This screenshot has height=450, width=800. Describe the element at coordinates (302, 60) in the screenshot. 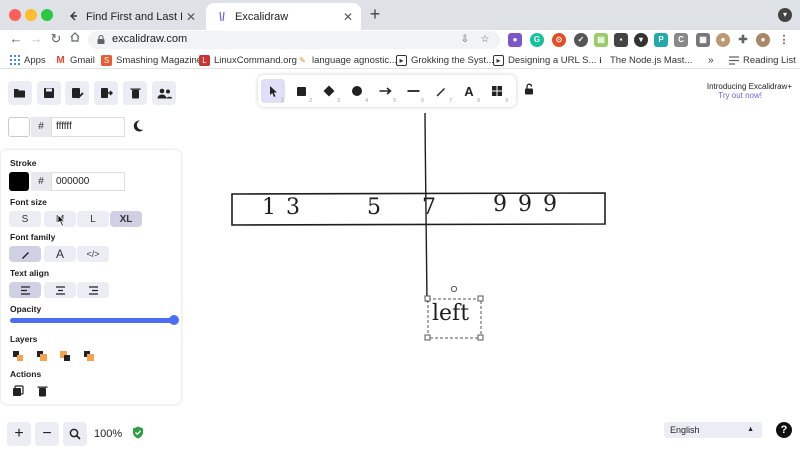

I see `bookmark-icon: ✎` at that location.